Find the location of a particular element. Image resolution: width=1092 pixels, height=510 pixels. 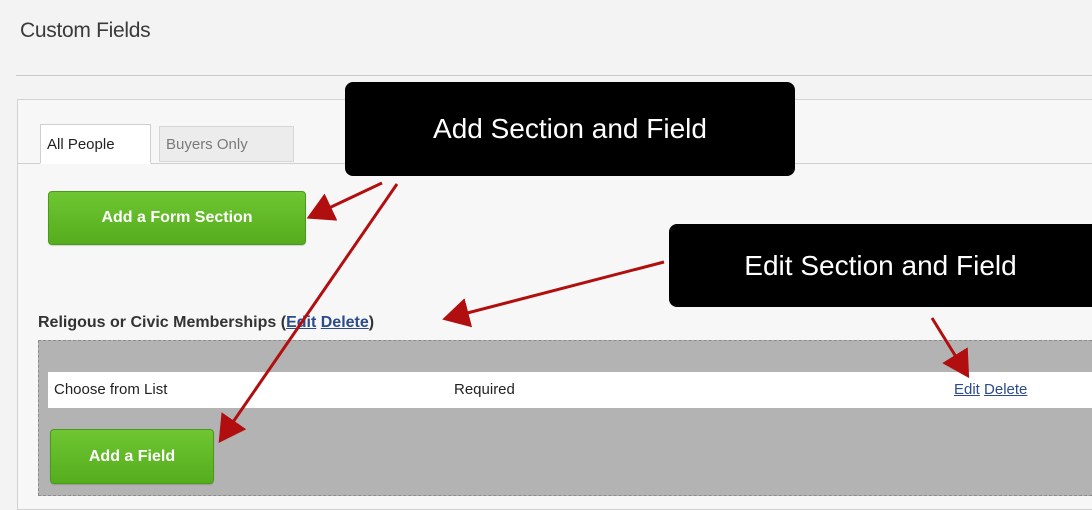

field-row: Choose from List Required Edit Delete is located at coordinates (570, 390).